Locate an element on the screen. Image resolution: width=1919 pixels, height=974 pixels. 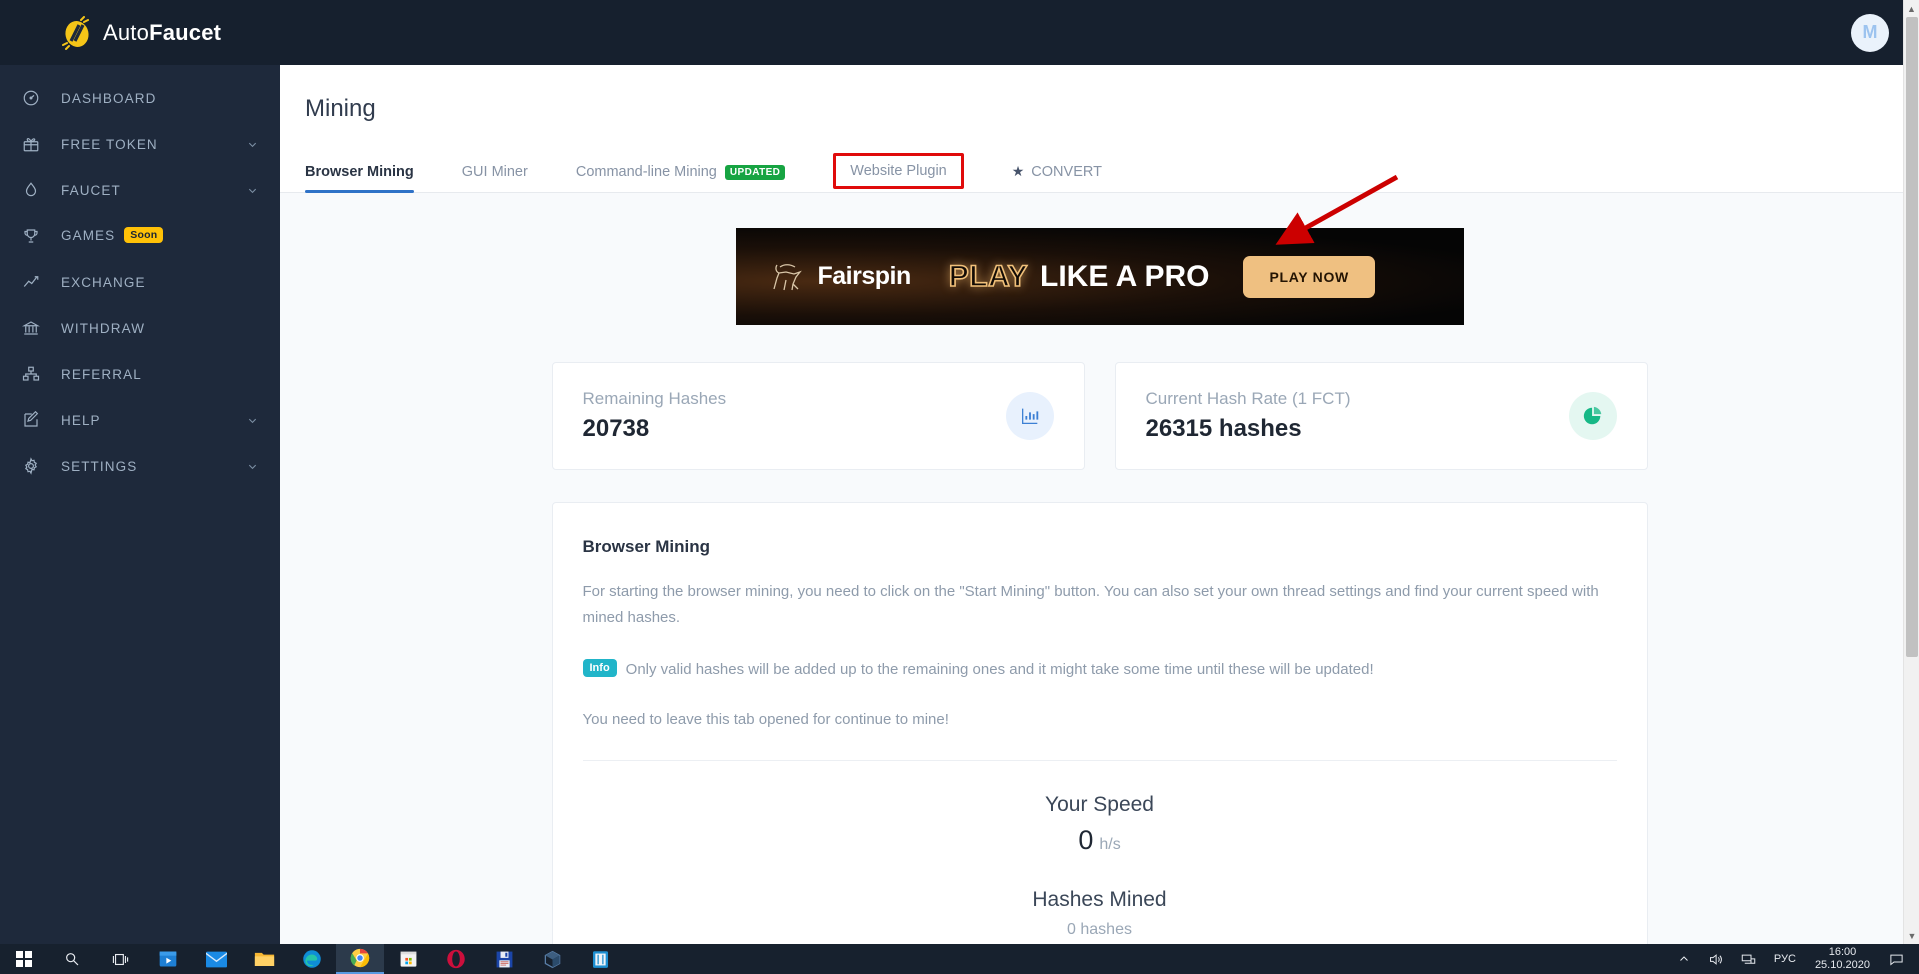
sidebar-item-label: HELP is located at coordinates (81, 420).